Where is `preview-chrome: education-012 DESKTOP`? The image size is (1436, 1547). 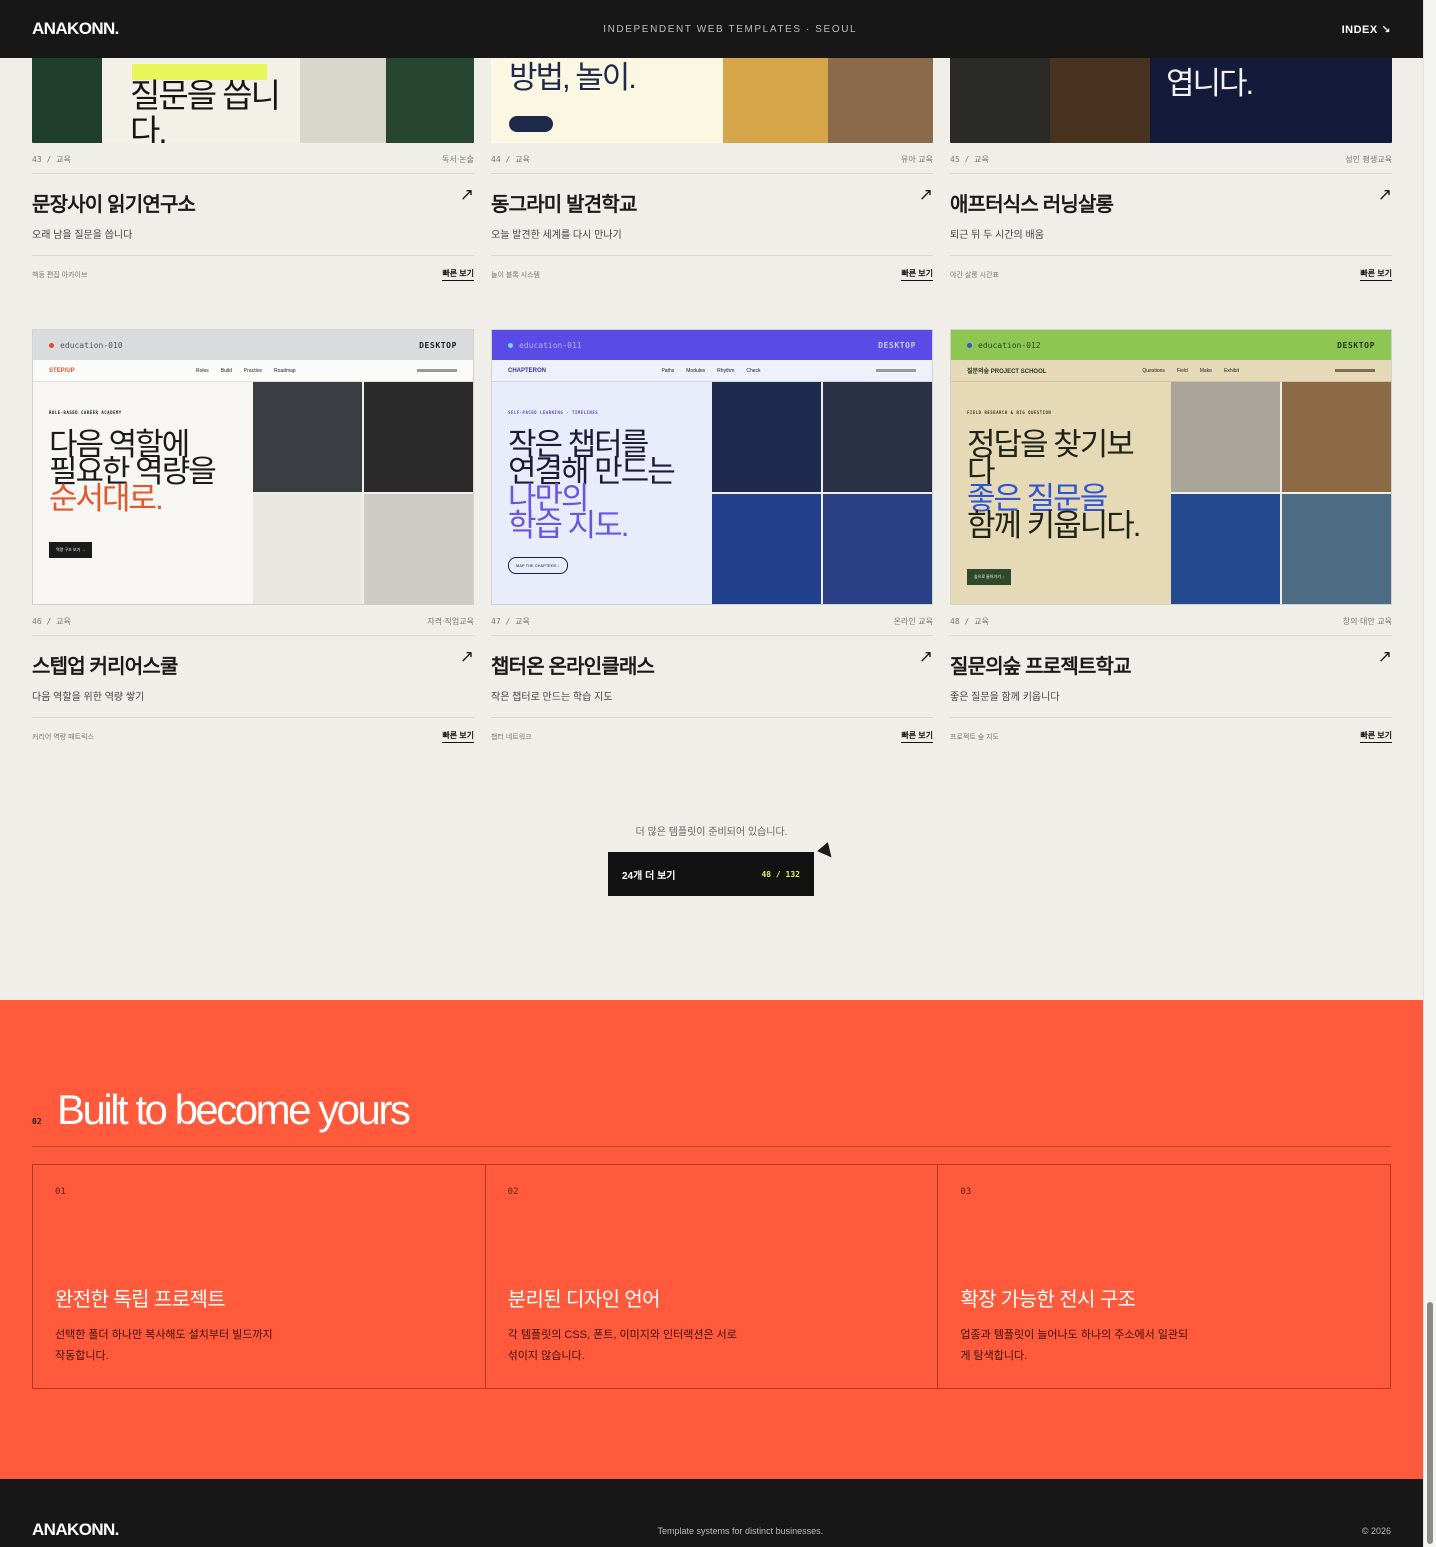 preview-chrome: education-012 DESKTOP is located at coordinates (1171, 345).